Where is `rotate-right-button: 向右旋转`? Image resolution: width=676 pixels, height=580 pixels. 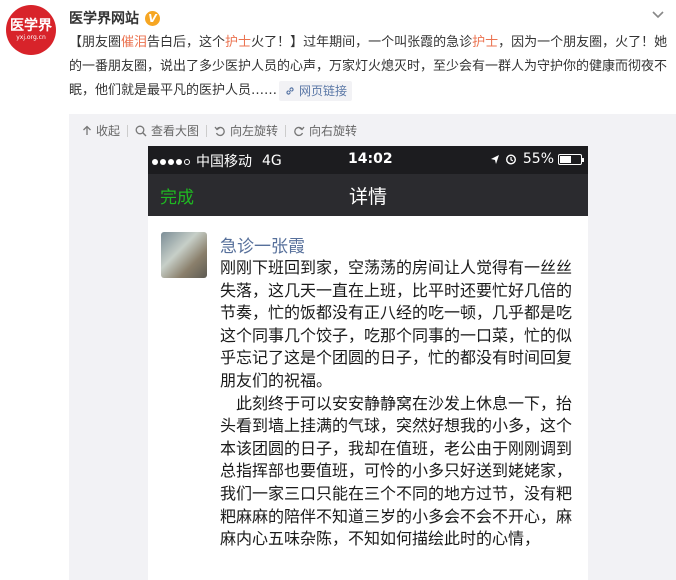
rotate-right-button: 向右旋转 is located at coordinates (325, 130).